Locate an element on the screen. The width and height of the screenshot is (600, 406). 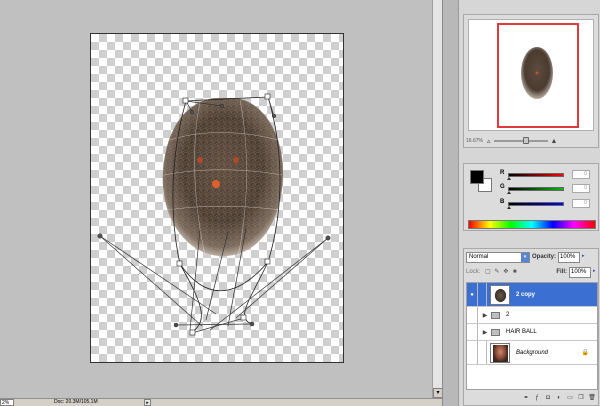
delete-layer-icon: 🗑 is located at coordinates (592, 398).